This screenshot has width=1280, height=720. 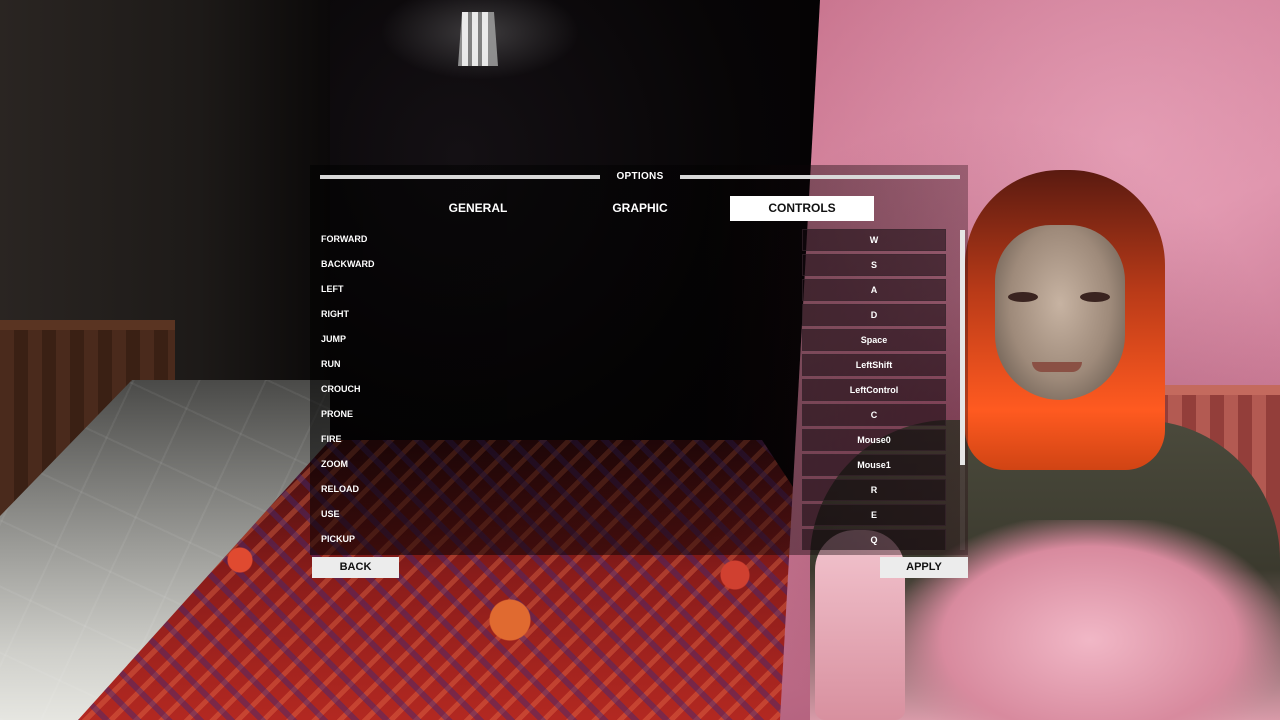 What do you see at coordinates (632, 265) in the screenshot?
I see `binding-row-backward: BACKWARD S` at bounding box center [632, 265].